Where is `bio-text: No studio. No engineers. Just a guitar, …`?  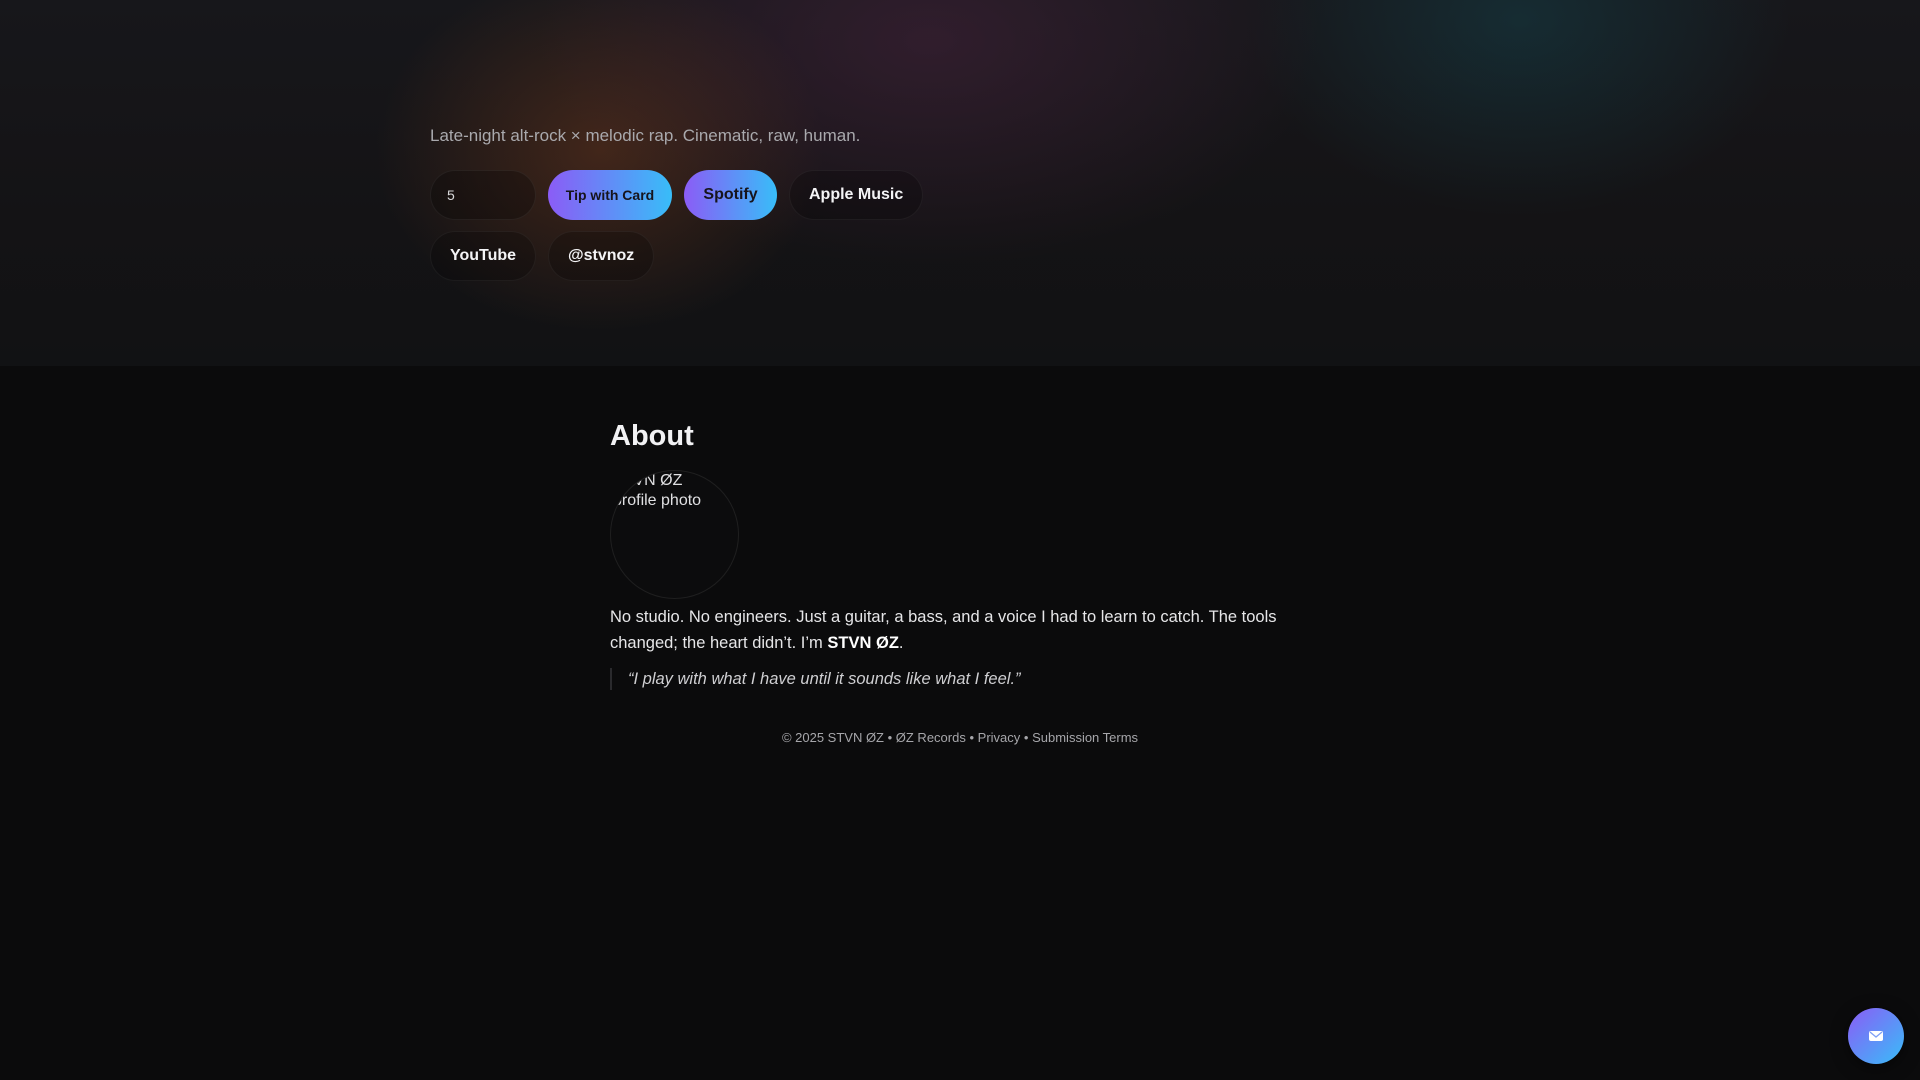
bio-text: No studio. No engineers. Just a guitar, … is located at coordinates (943, 630).